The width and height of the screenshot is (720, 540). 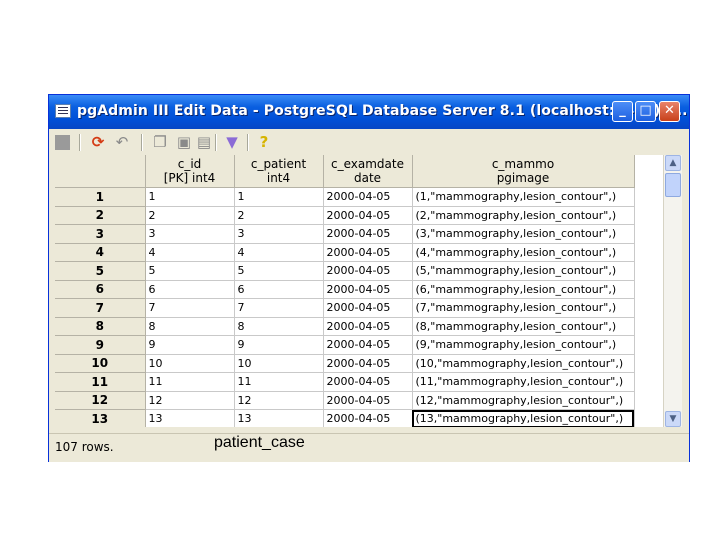 I want to click on cell-c-patient: 2, so click(x=279, y=215).